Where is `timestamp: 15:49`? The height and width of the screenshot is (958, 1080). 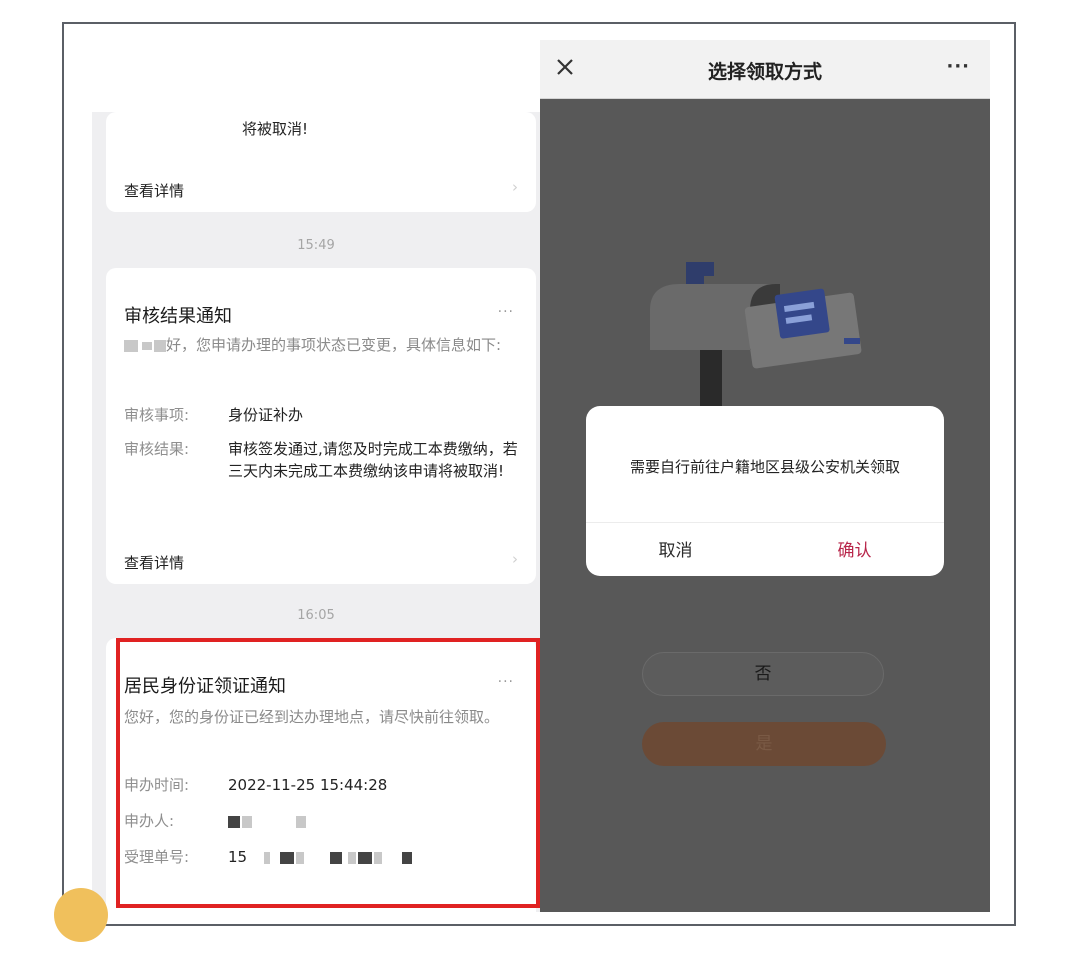
timestamp: 15:49 is located at coordinates (316, 245).